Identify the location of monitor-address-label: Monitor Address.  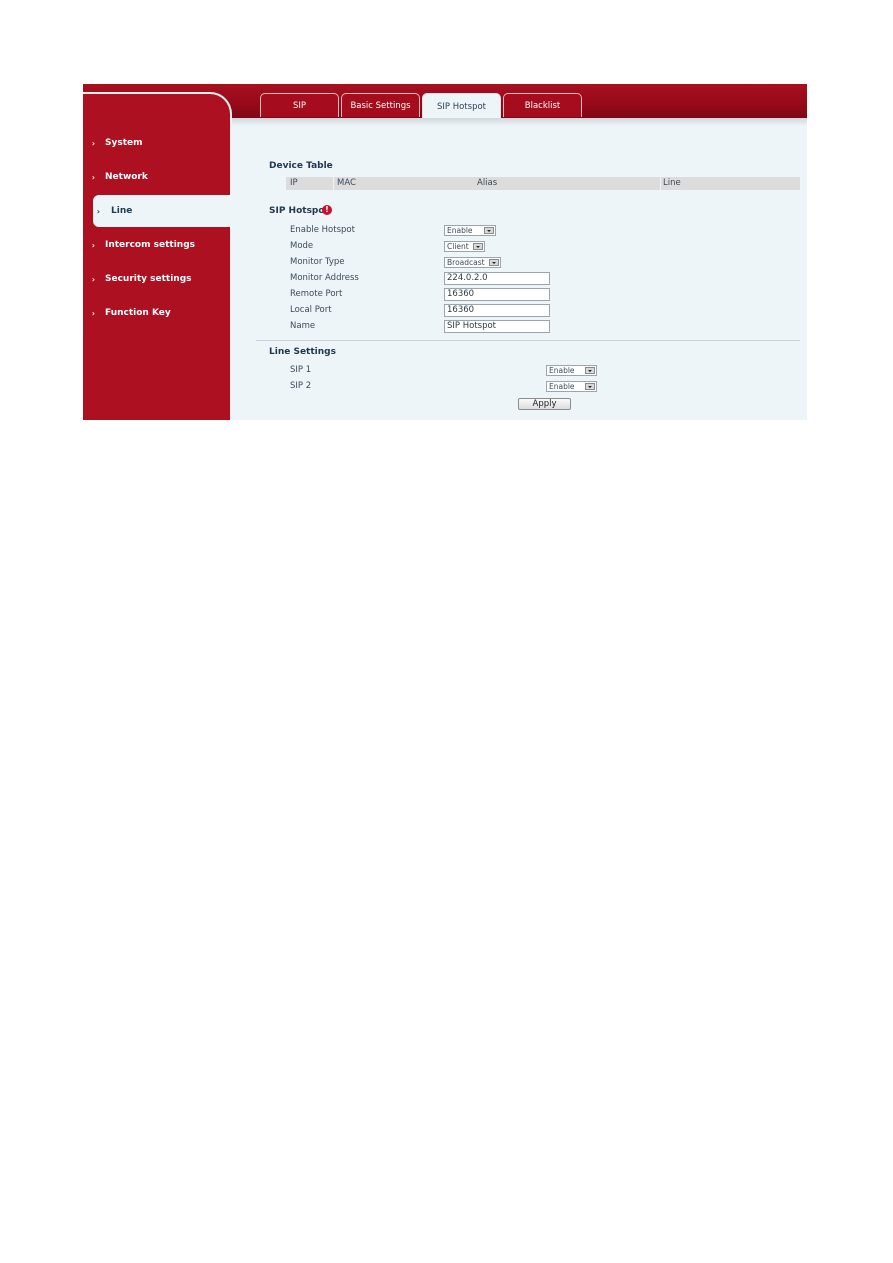
(324, 278).